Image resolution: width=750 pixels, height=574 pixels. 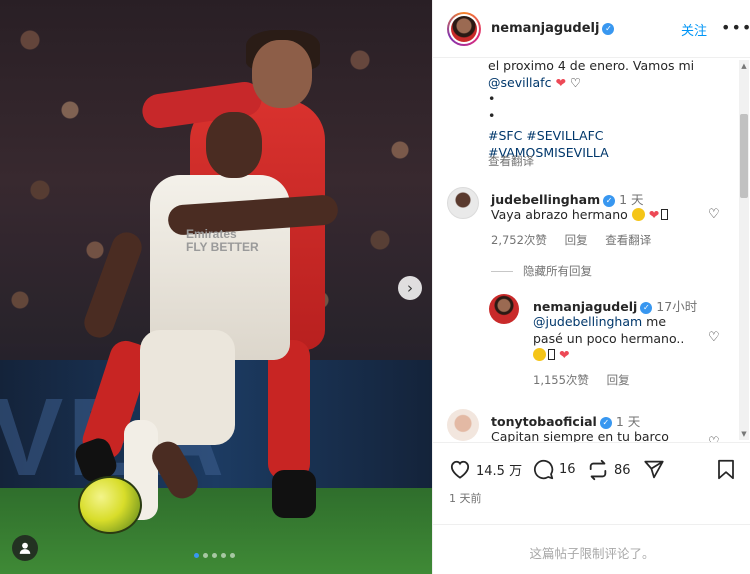 I want to click on chevron-right-icon: ›, so click(x=410, y=287).